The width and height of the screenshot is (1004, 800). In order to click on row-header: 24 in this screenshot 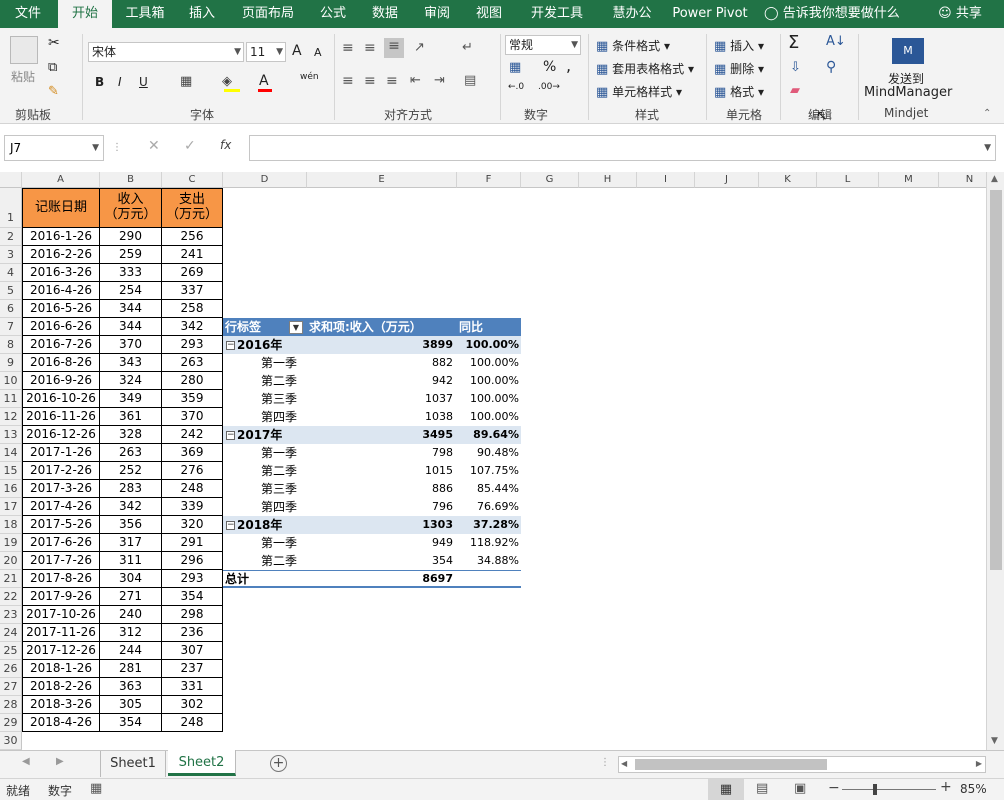, I will do `click(11, 633)`.